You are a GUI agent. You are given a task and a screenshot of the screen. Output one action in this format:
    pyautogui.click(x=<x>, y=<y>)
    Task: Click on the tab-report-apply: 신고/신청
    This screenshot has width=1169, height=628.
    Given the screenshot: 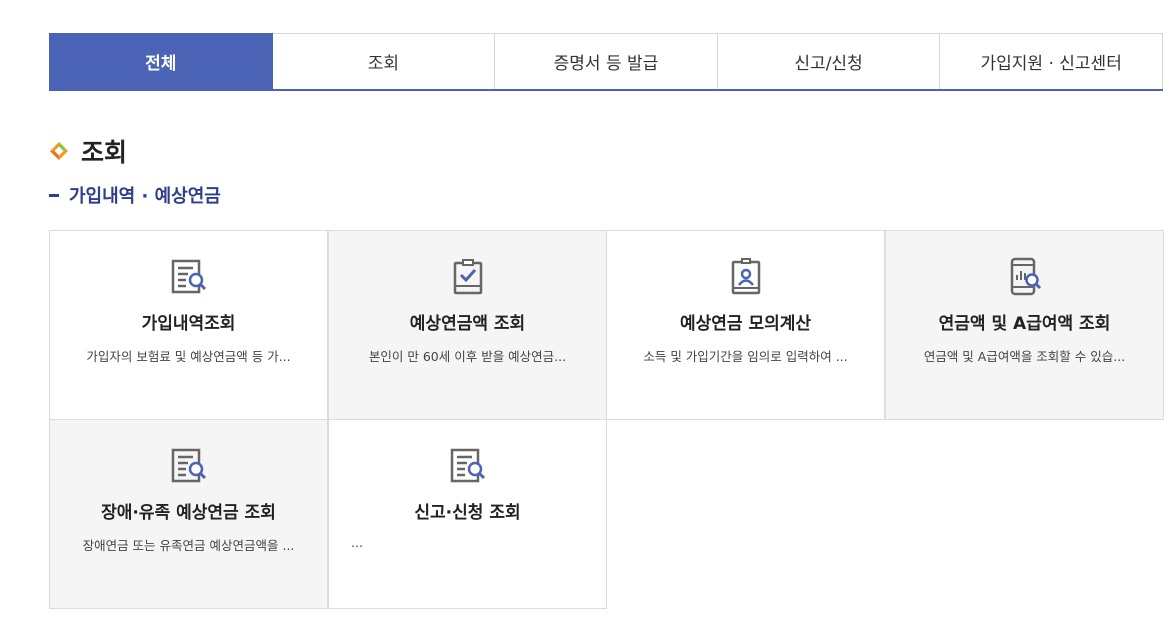 What is the action you would take?
    pyautogui.click(x=829, y=61)
    